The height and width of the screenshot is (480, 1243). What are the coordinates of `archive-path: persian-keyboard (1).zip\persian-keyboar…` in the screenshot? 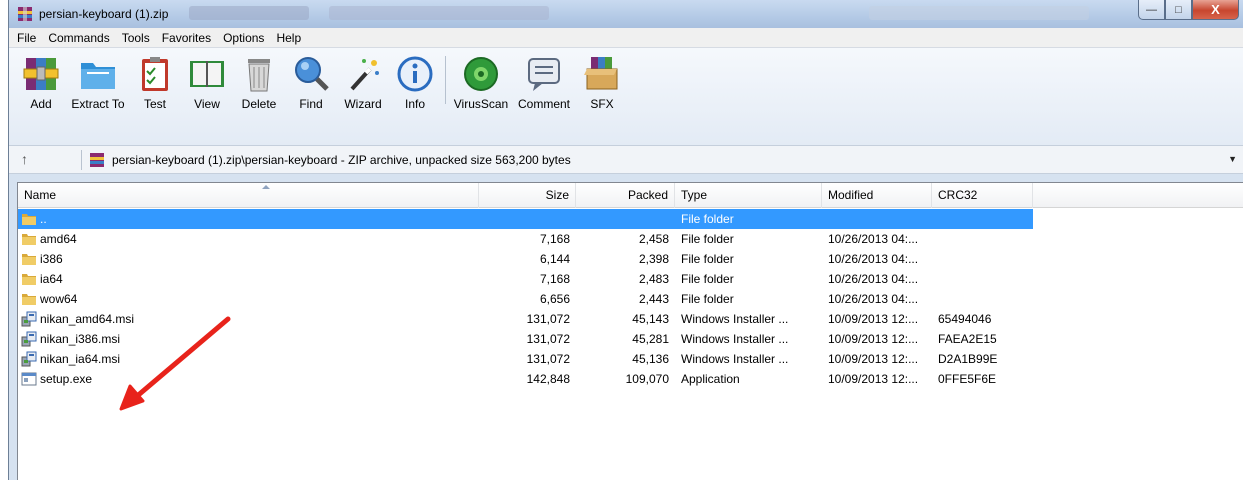 It's located at (341, 160).